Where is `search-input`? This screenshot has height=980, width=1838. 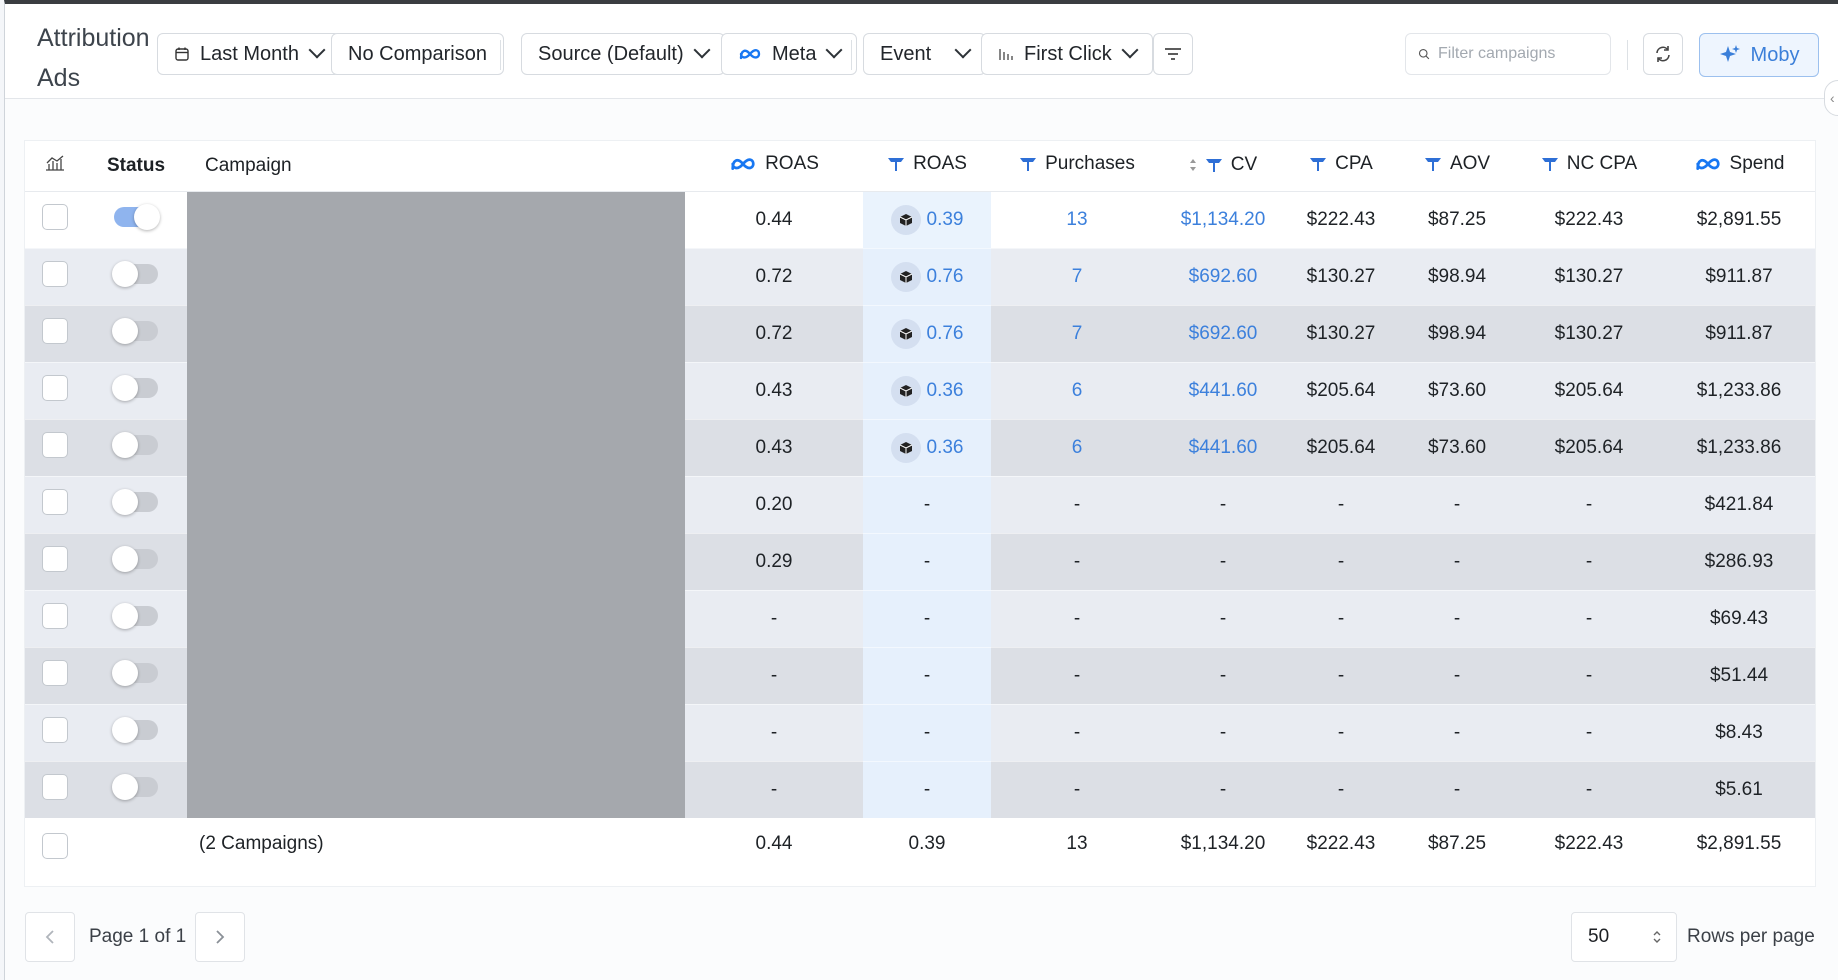 search-input is located at coordinates (1518, 54).